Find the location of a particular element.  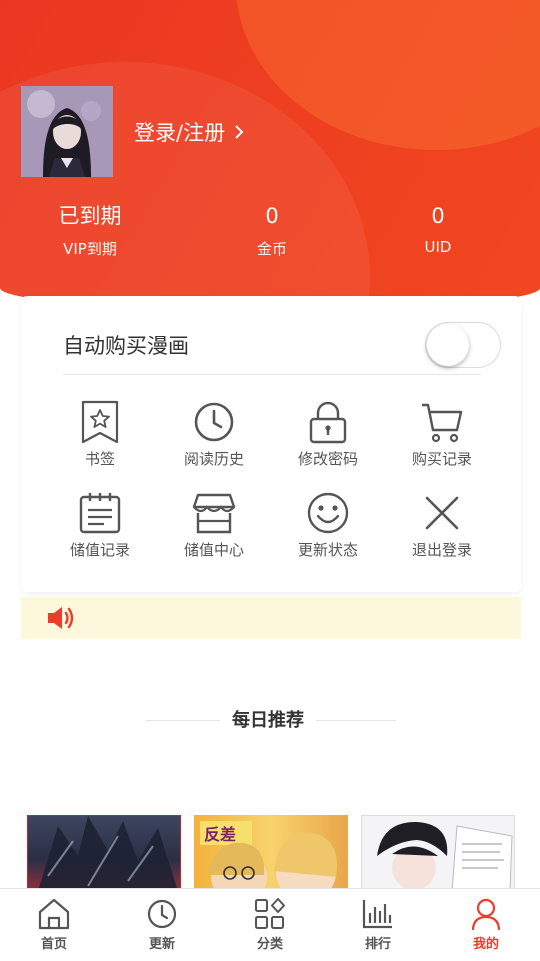

svg-text: 反差 is located at coordinates (220, 834).